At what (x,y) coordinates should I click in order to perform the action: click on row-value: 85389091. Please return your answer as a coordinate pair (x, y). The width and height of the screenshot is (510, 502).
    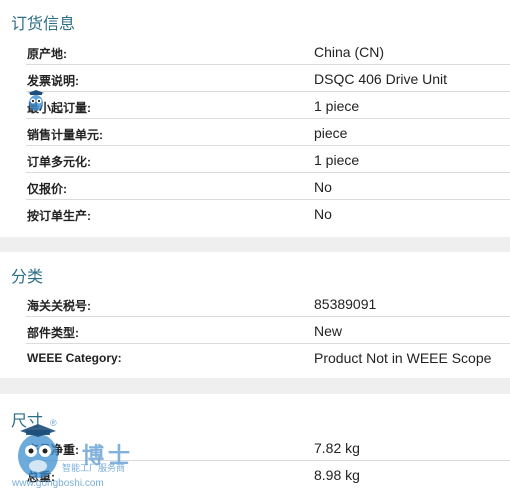
    Looking at the image, I should click on (345, 304).